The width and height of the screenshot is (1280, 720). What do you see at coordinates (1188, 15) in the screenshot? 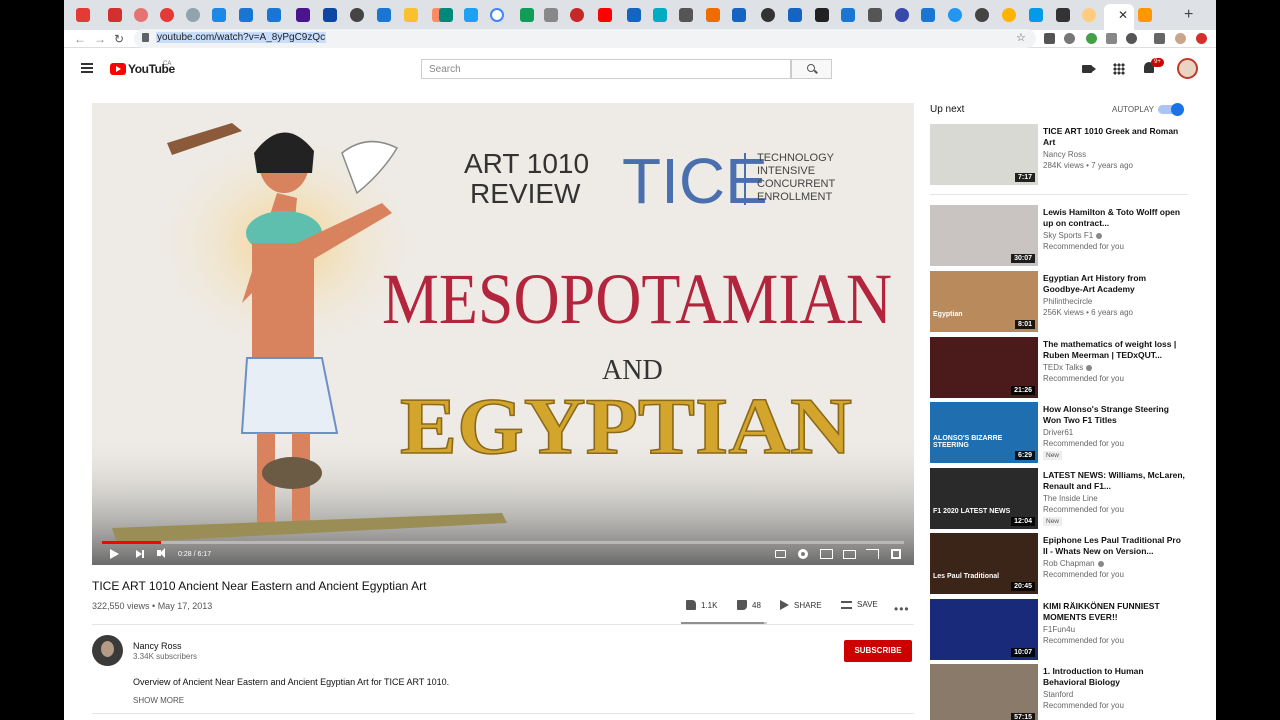
I see `new-tab-icon: +` at bounding box center [1188, 15].